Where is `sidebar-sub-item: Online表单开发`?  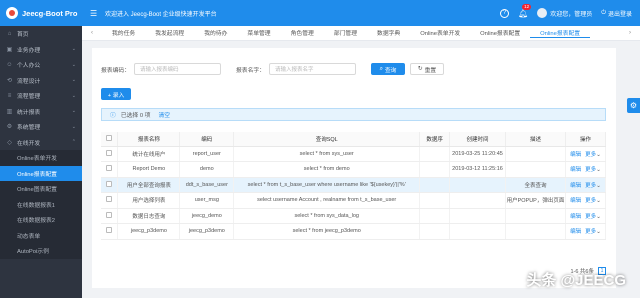 sidebar-sub-item: Online表单开发 is located at coordinates (41, 158).